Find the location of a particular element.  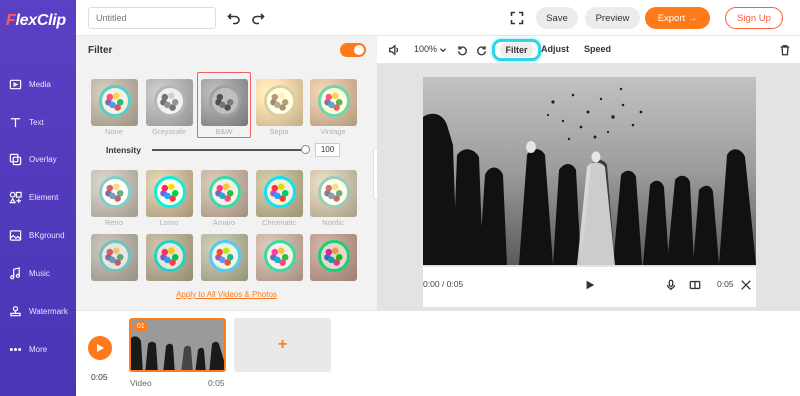

add-clip-button: + is located at coordinates (282, 345).